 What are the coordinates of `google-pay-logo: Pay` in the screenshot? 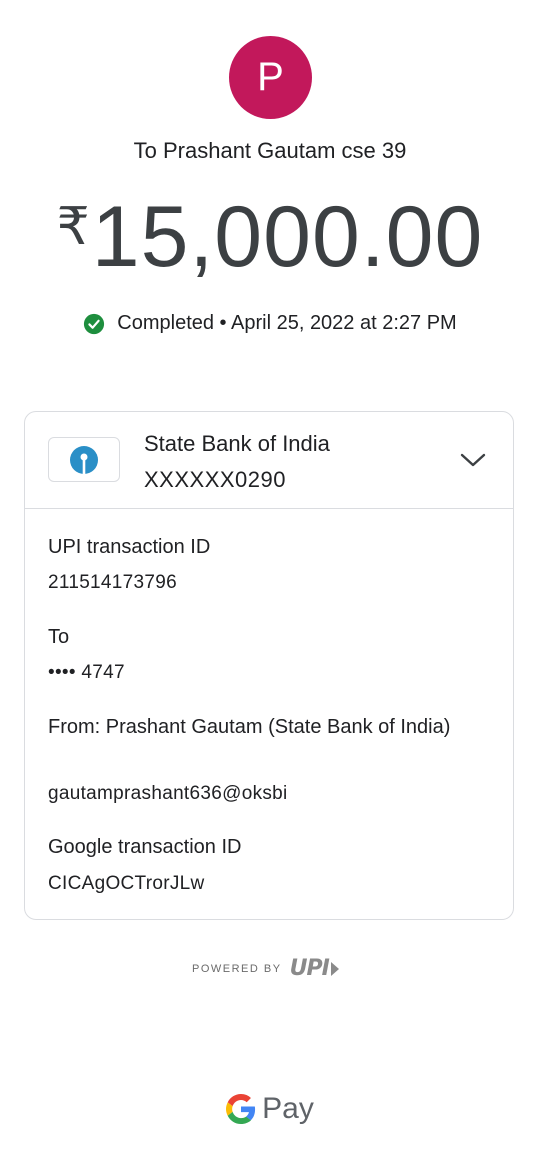 It's located at (270, 1109).